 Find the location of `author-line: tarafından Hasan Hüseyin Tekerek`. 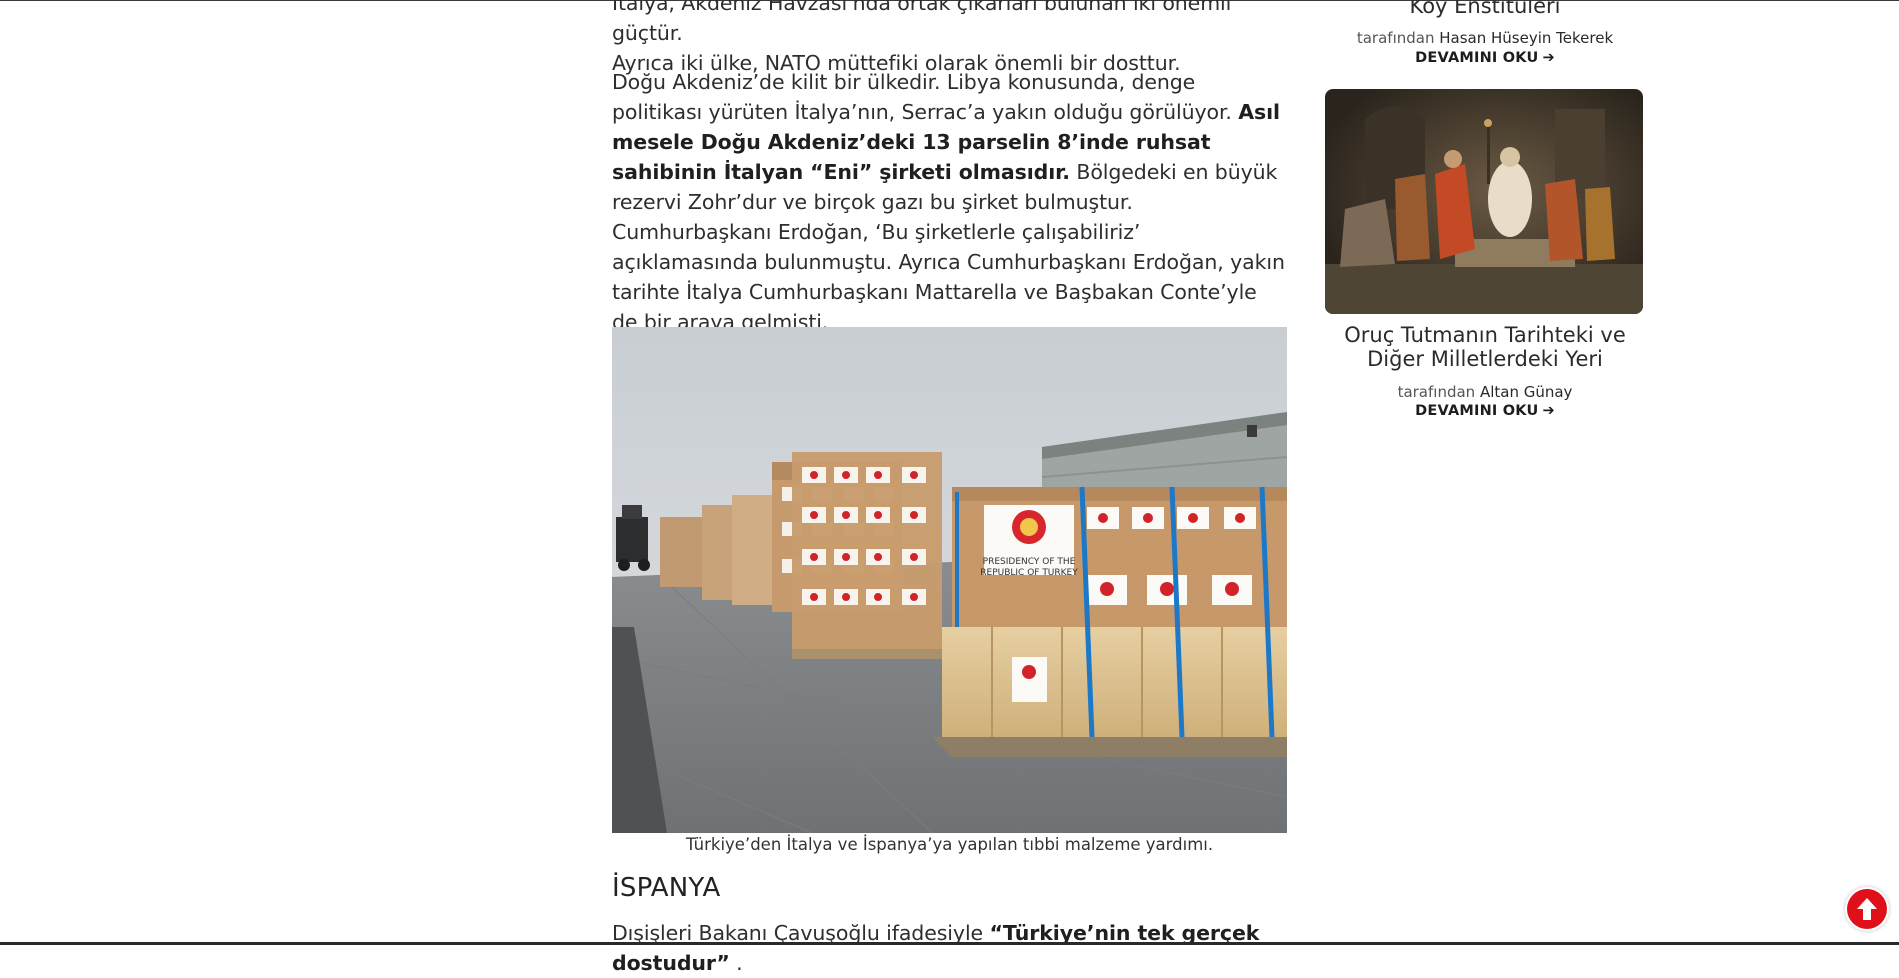

author-line: tarafından Hasan Hüseyin Tekerek is located at coordinates (1485, 38).